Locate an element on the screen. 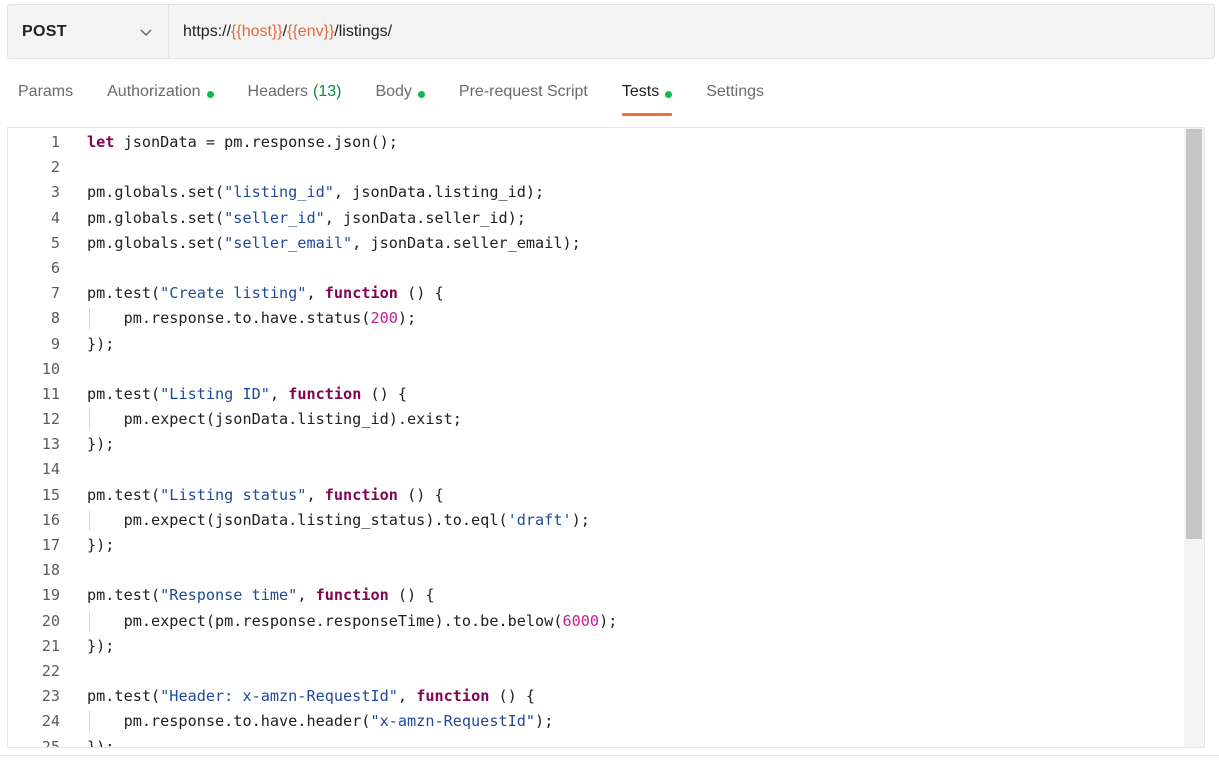  url-prefix: https:// is located at coordinates (207, 31).